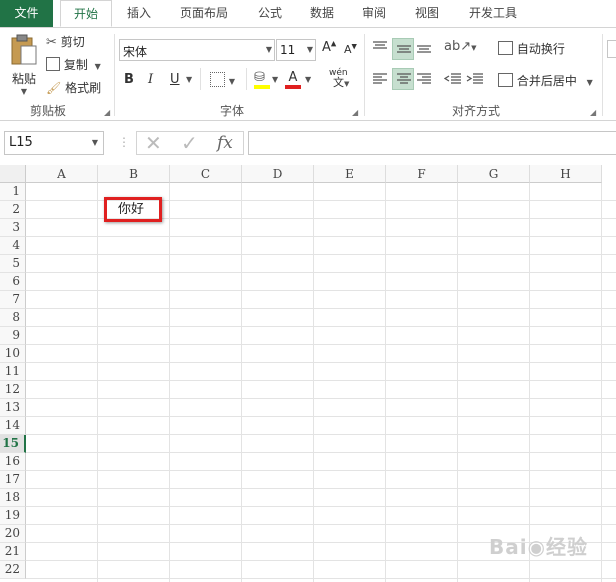 This screenshot has height=582, width=616. I want to click on align-middle-icon, so click(404, 49).